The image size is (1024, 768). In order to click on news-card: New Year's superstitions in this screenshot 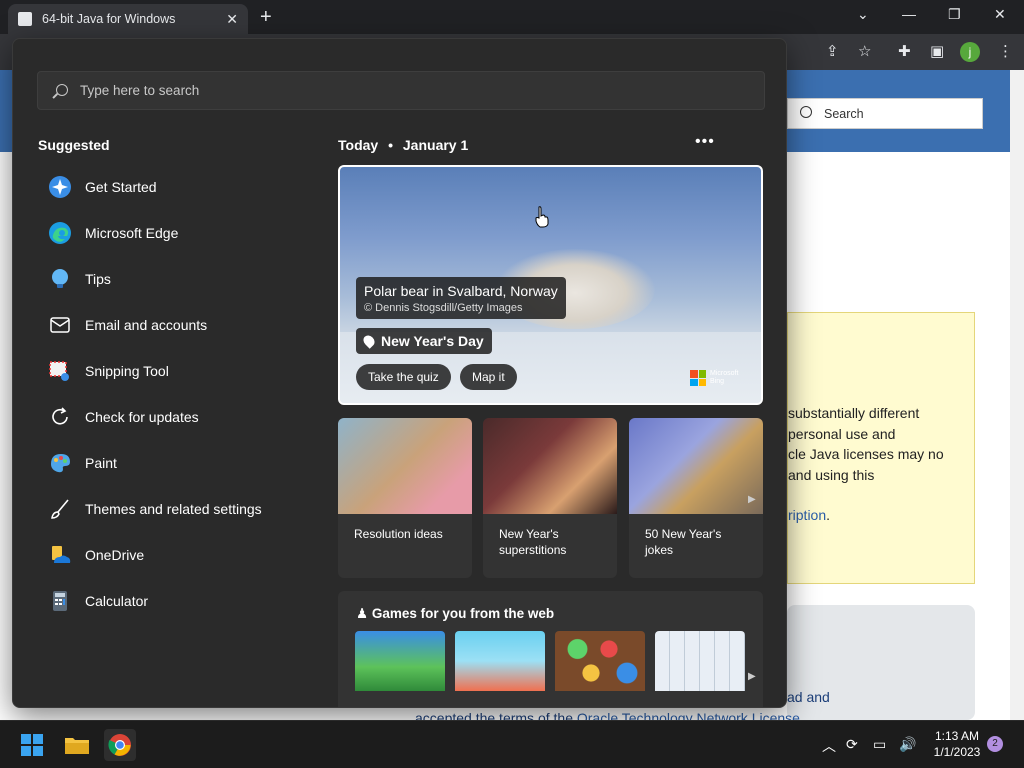, I will do `click(550, 498)`.